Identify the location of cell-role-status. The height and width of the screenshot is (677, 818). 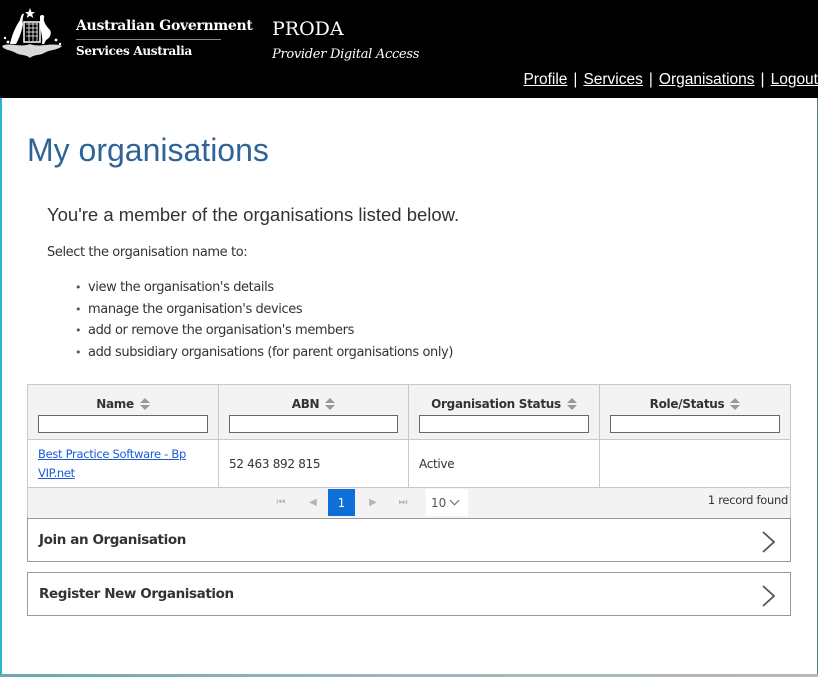
(695, 463).